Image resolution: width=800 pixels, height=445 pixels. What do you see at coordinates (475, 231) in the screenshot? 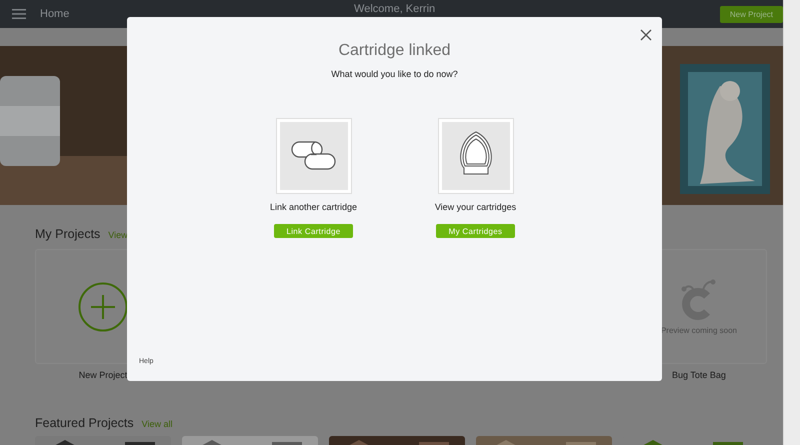
I see `option-button: My Cartridges` at bounding box center [475, 231].